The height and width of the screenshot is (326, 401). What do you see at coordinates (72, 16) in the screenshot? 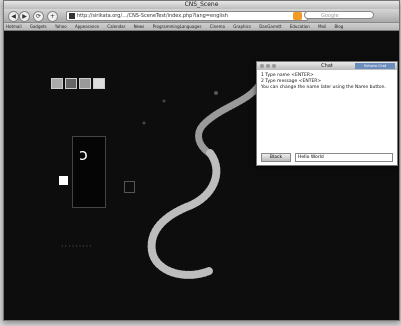
I see `favicon-icon` at bounding box center [72, 16].